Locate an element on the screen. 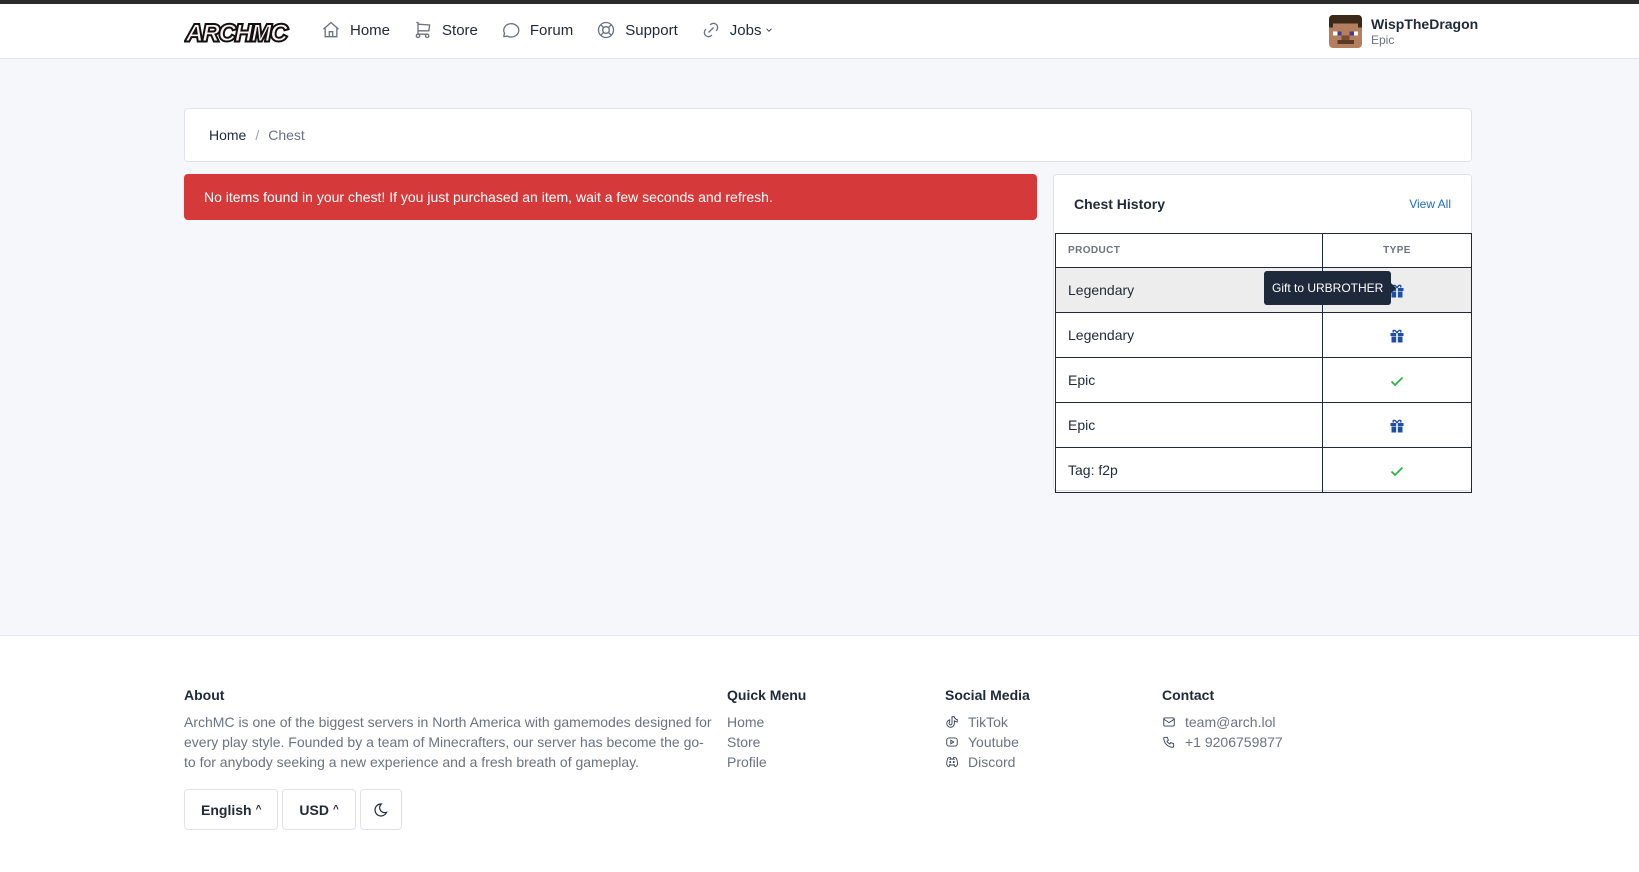  footer-phone: +1 9206759877 is located at coordinates (1234, 742).